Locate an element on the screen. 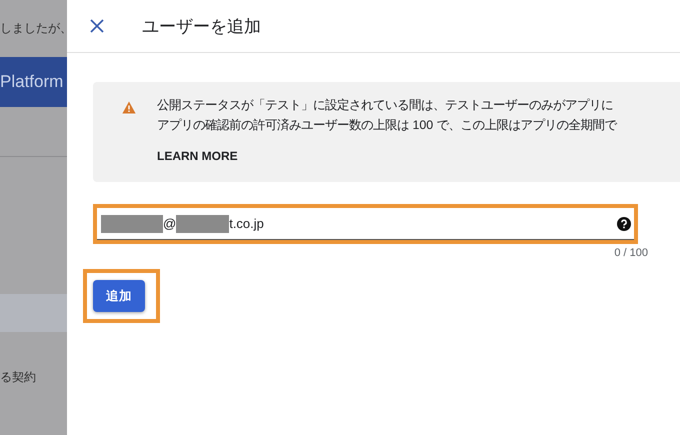  email-field: @ t.co.jp is located at coordinates (365, 224).